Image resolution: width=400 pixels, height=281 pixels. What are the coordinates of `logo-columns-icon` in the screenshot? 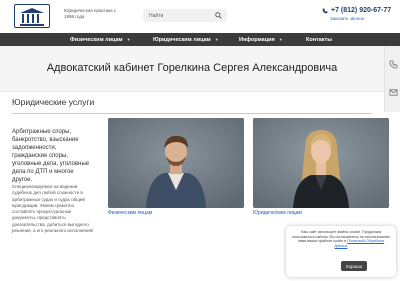 It's located at (32, 17).